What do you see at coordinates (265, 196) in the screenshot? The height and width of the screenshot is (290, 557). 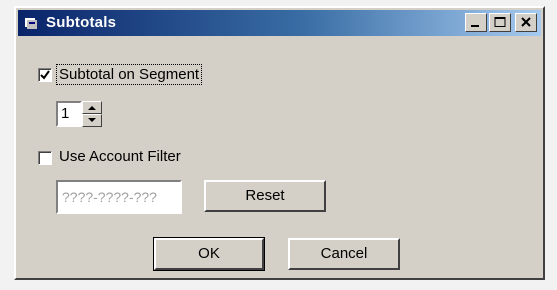 I see `reset-button: Reset` at bounding box center [265, 196].